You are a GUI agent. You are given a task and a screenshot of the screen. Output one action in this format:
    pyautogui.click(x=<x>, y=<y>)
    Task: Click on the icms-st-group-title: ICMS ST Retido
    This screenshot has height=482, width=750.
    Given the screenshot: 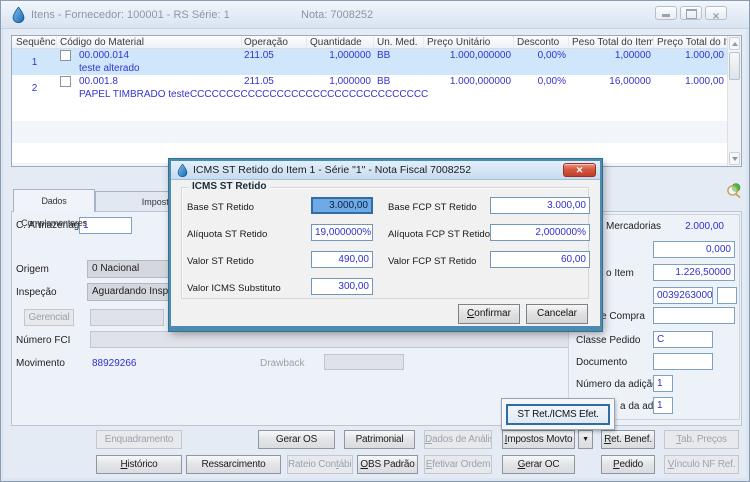 What is the action you would take?
    pyautogui.click(x=229, y=186)
    